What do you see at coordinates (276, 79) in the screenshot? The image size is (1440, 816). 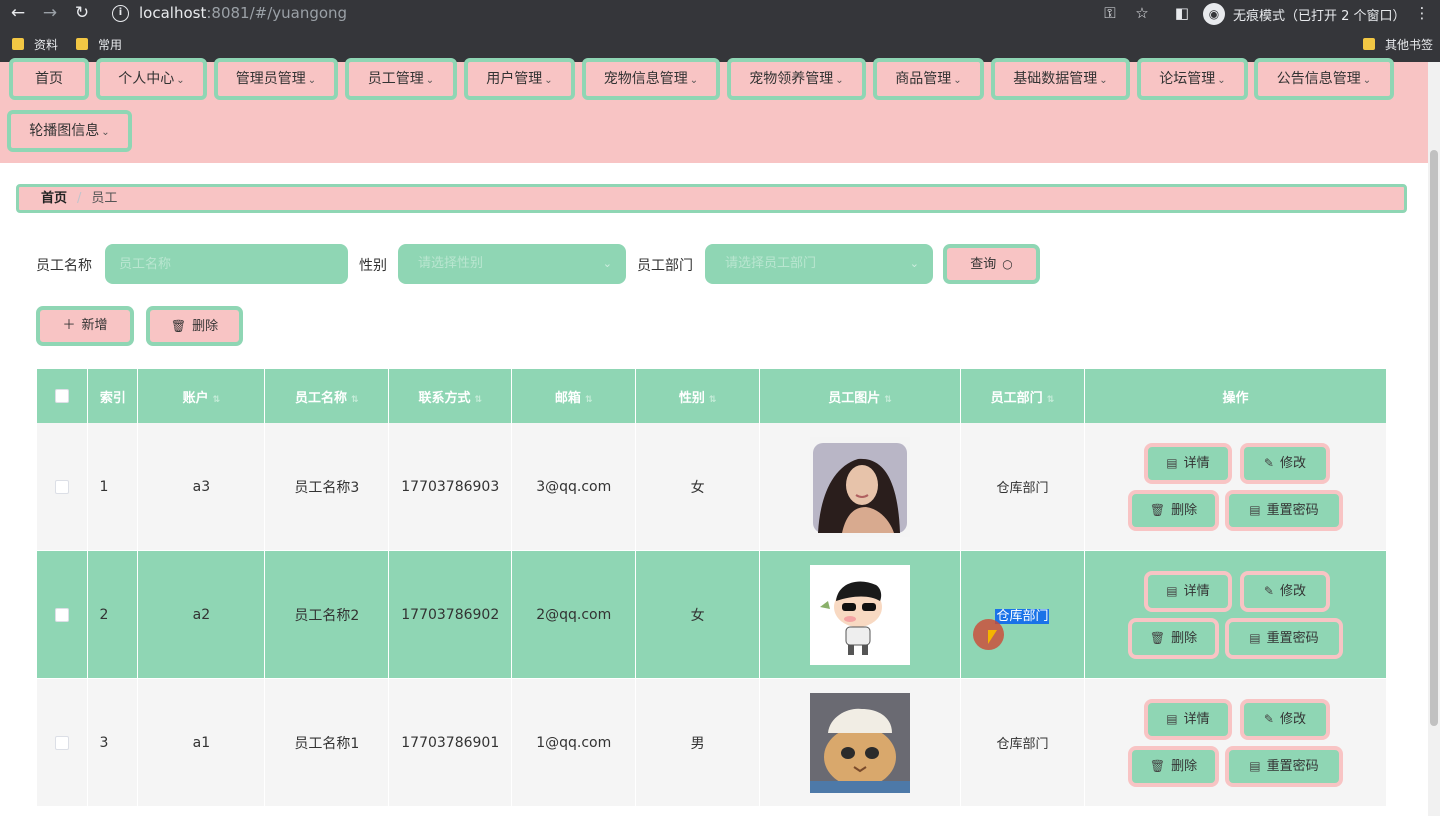 I see `nav-item-admin-manage: 管理员管理 ⌄` at bounding box center [276, 79].